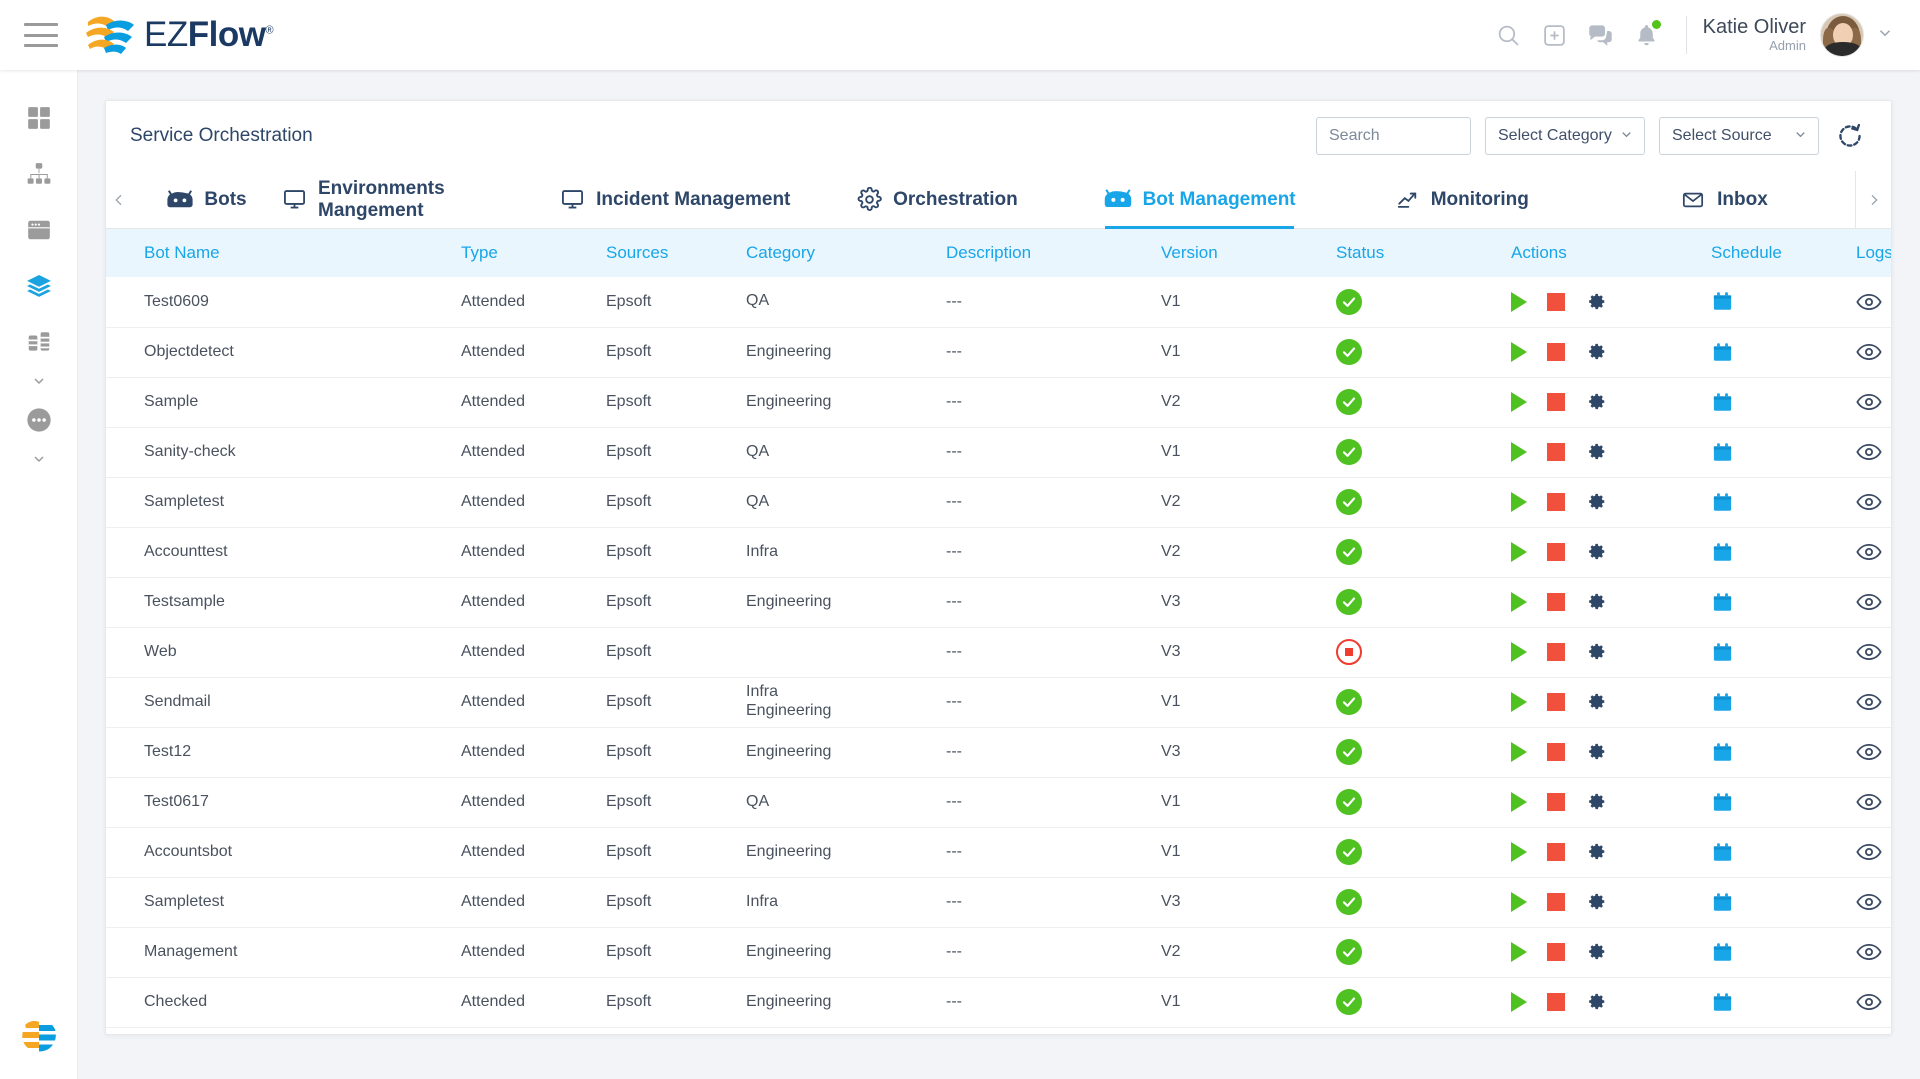 This screenshot has height=1079, width=1920. Describe the element at coordinates (998, 452) in the screenshot. I see `table-row: Sanity-check Attended Epsoft QA --- V1` at that location.